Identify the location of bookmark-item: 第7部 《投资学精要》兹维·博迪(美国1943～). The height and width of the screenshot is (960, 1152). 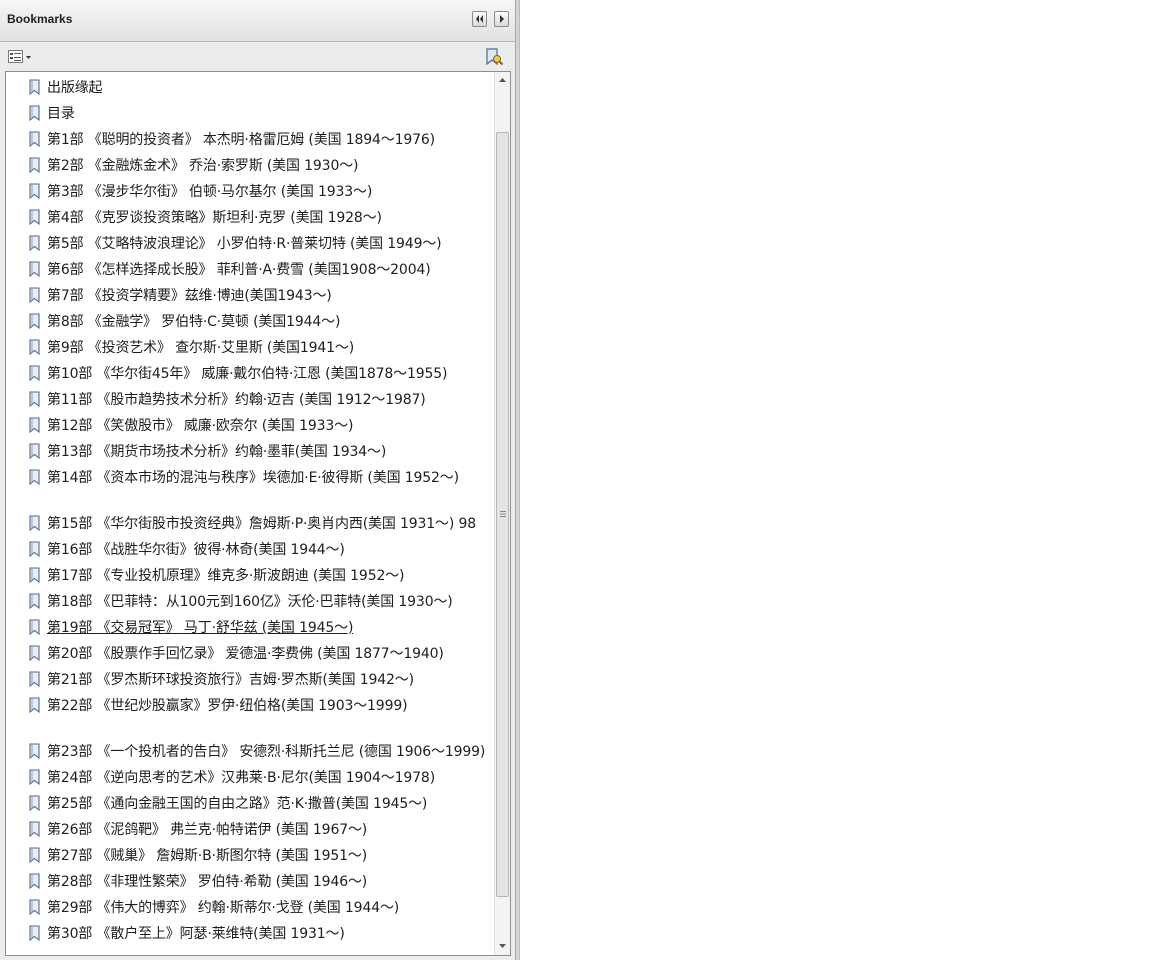
(249, 299).